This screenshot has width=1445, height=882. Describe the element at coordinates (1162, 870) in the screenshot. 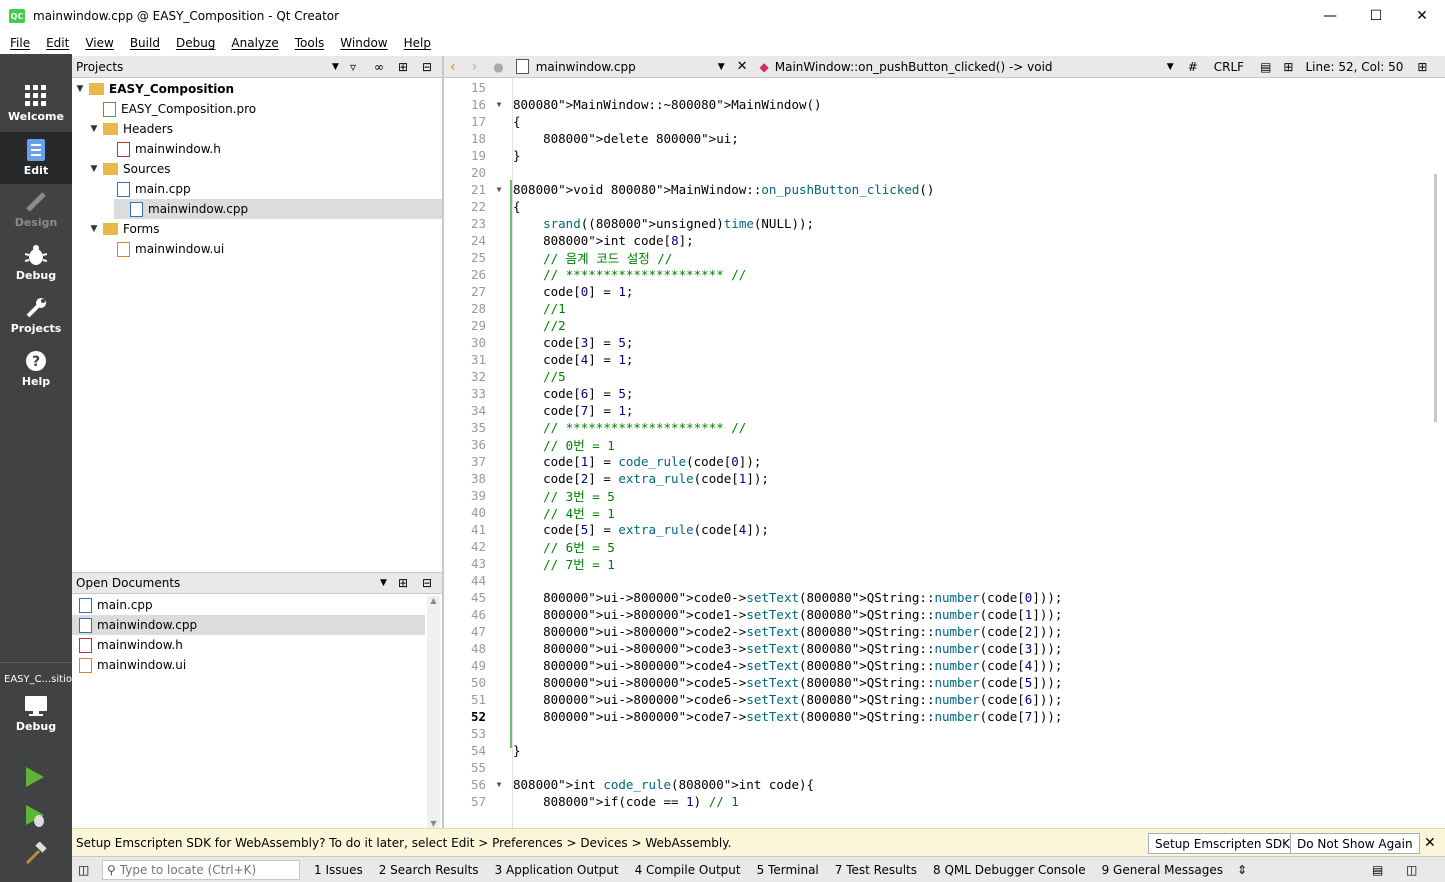

I see `pane-general-messages: 9 General Messages` at that location.